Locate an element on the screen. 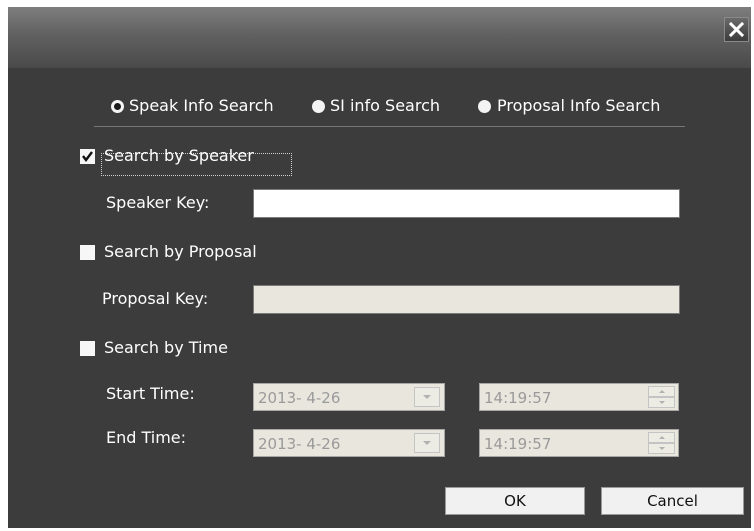 This screenshot has height=531, width=754. end-time-label: End Time: is located at coordinates (146, 437).